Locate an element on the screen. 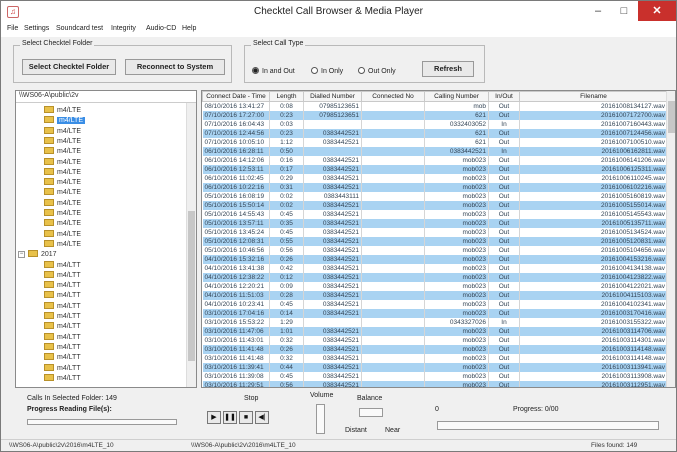  table-cell: 20161005134524.wav is located at coordinates (593, 232).